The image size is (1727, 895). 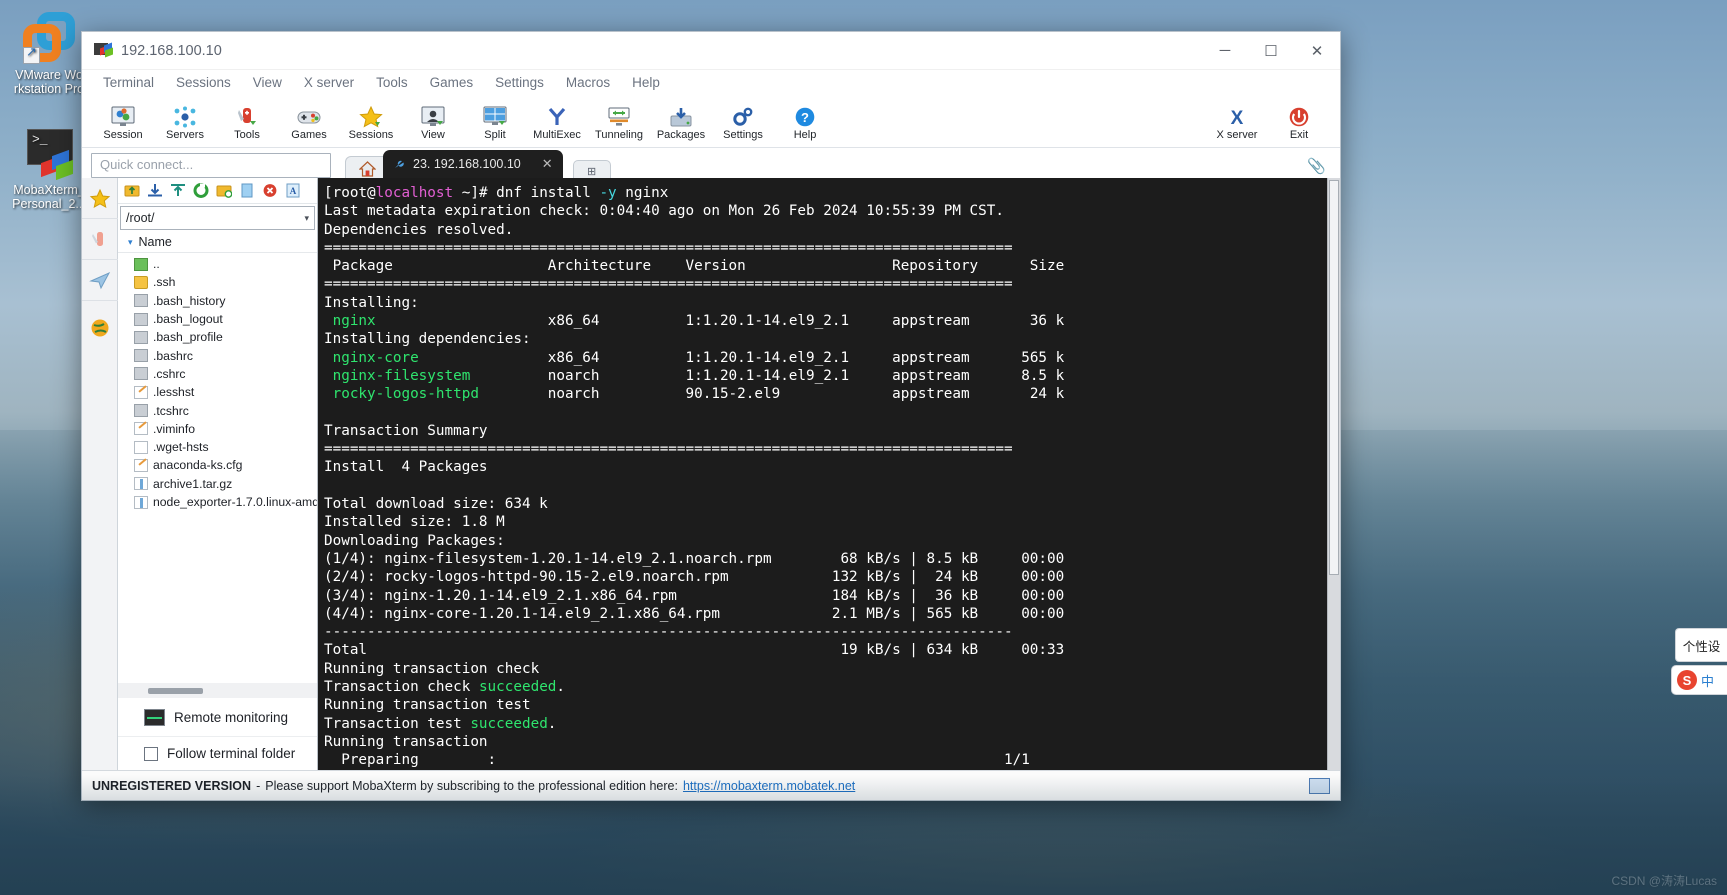 What do you see at coordinates (154, 190) in the screenshot?
I see `download-icon` at bounding box center [154, 190].